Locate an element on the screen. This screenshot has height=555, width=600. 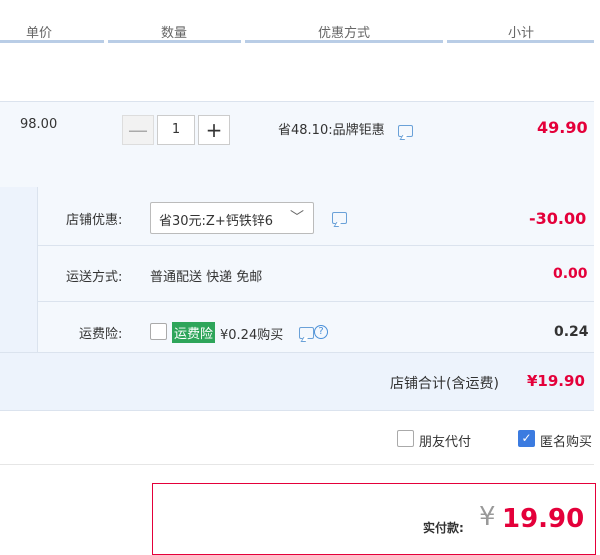
header-quantity: 数量 is located at coordinates (174, 33).